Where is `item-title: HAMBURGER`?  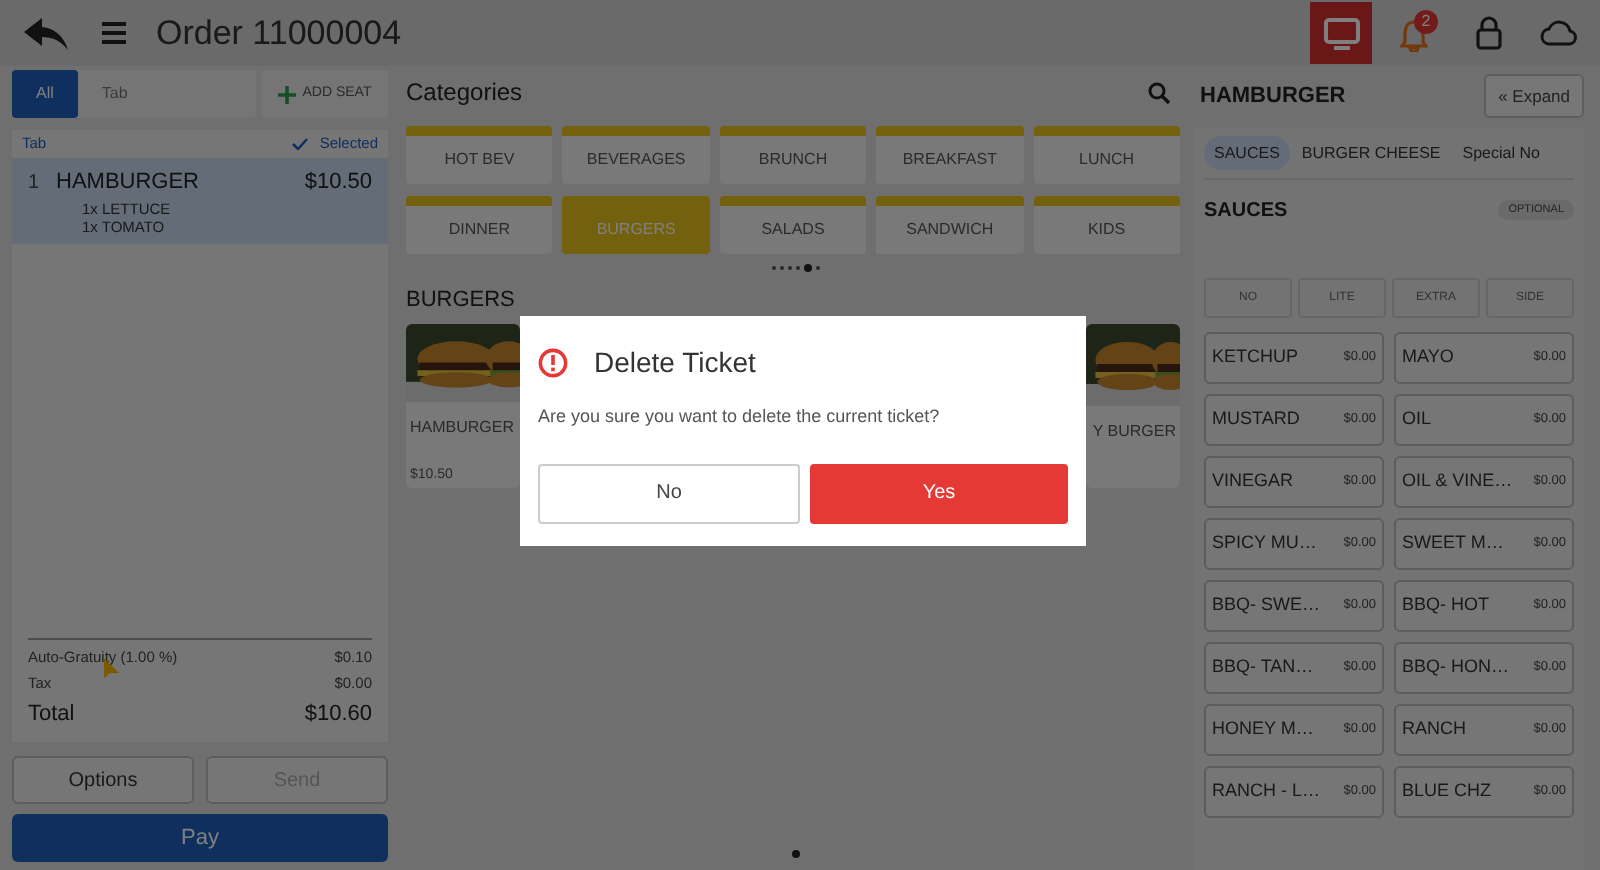
item-title: HAMBURGER is located at coordinates (1273, 96).